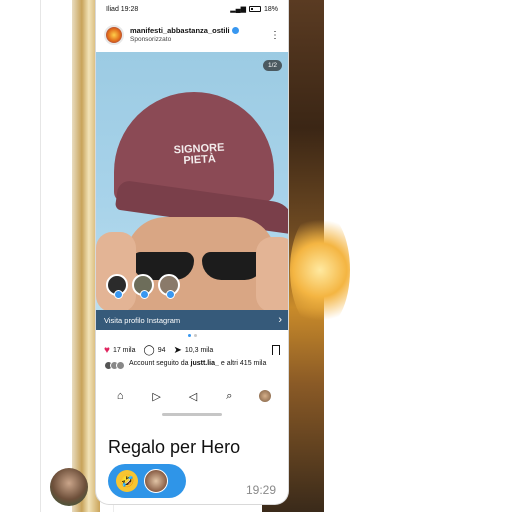 The width and height of the screenshot is (512, 512). Describe the element at coordinates (229, 396) in the screenshot. I see `search-icon: ⌕` at that location.